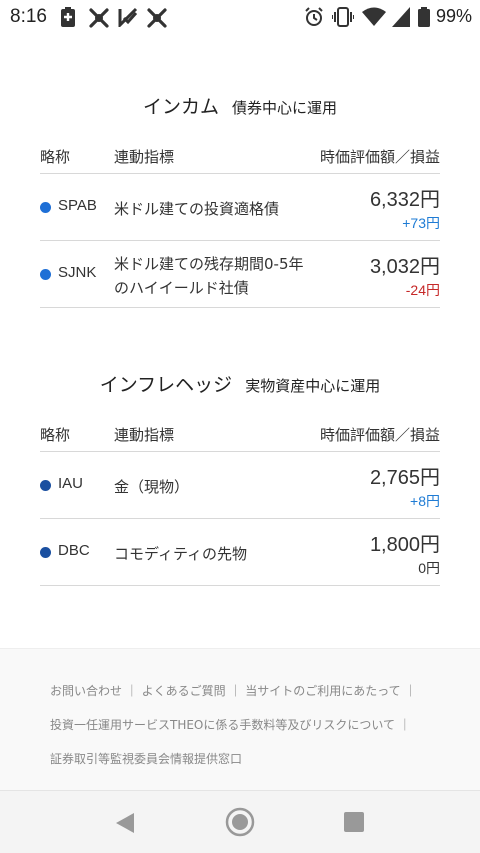  I want to click on app-notification-icon, so click(99, 18).